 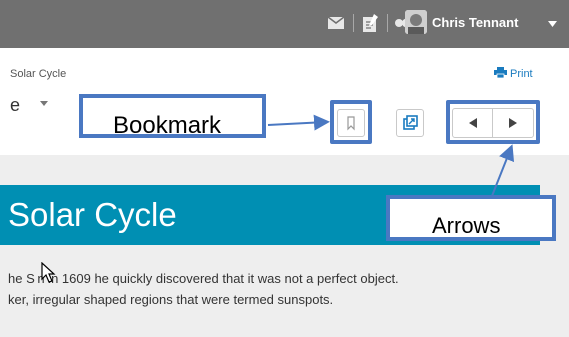 I want to click on bookmark-pointer-arrow, so click(x=298, y=122).